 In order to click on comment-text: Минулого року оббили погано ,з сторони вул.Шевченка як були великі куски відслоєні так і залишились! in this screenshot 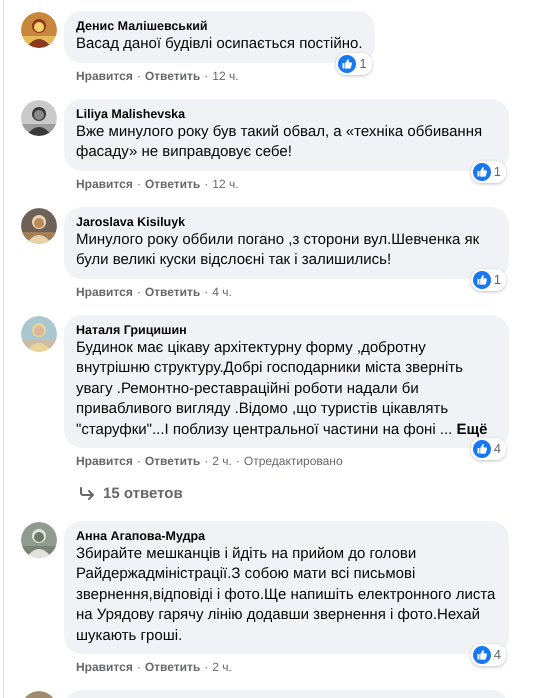, I will do `click(278, 250)`.